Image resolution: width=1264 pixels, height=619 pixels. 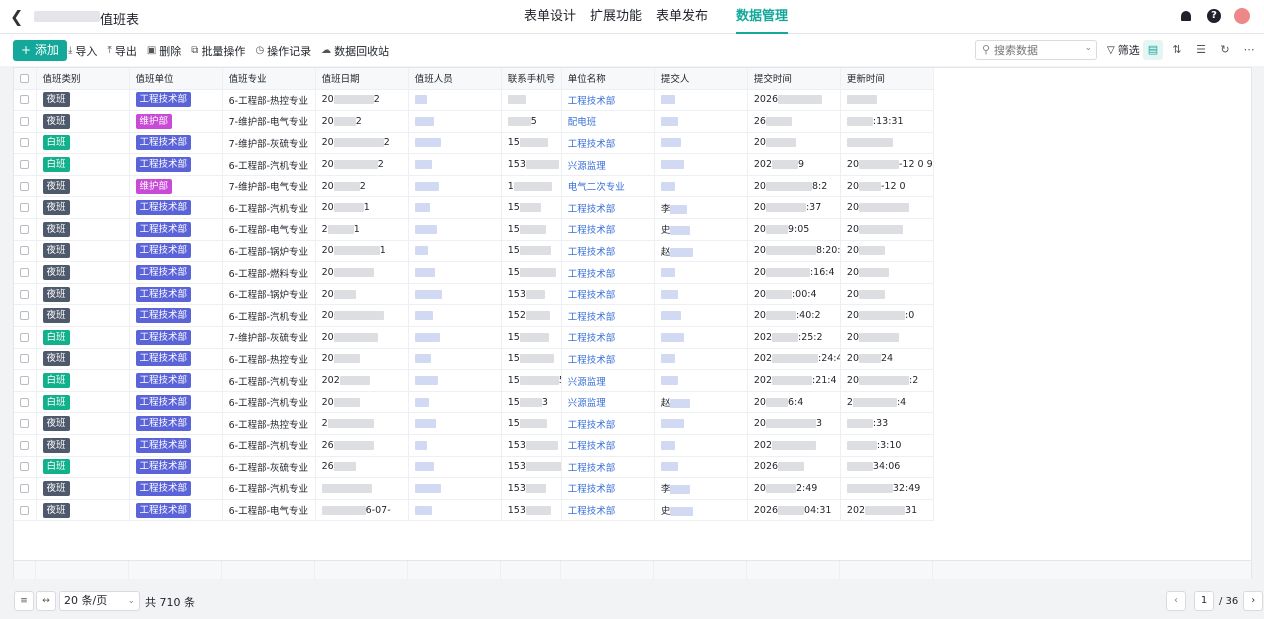 What do you see at coordinates (701, 79) in the screenshot?
I see `col-header: 提交人` at bounding box center [701, 79].